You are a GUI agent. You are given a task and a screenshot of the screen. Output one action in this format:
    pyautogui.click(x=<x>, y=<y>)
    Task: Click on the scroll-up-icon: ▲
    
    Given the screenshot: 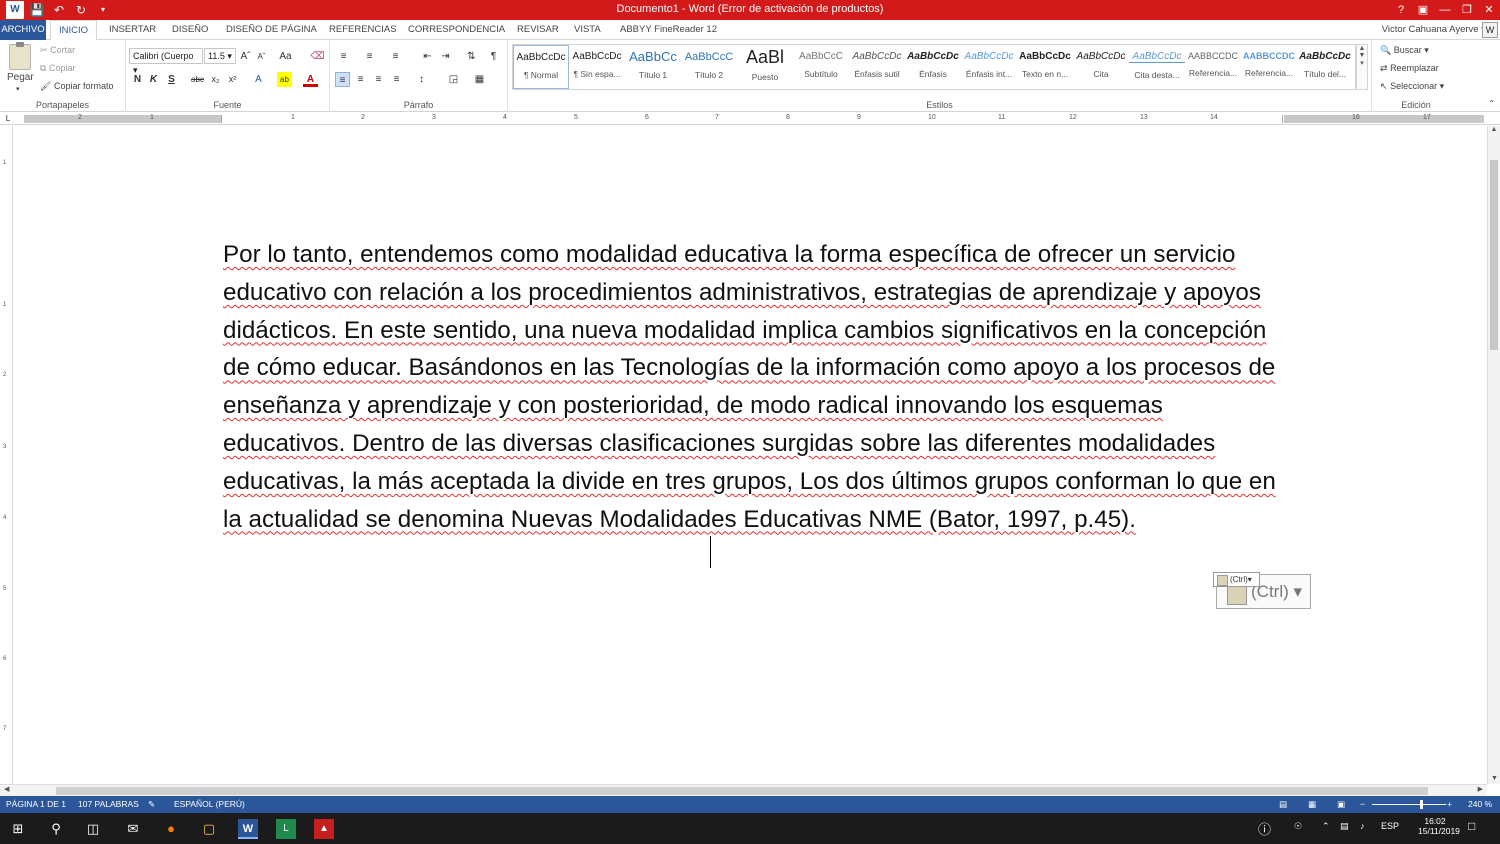 What is the action you would take?
    pyautogui.click(x=1494, y=129)
    